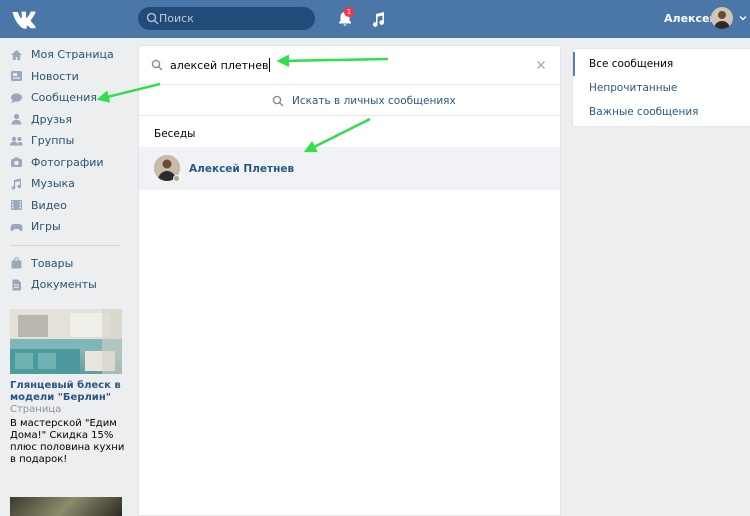 Image resolution: width=750 pixels, height=516 pixels. Describe the element at coordinates (349, 168) in the screenshot. I see `conversation-result: Алексей Плетнев` at that location.